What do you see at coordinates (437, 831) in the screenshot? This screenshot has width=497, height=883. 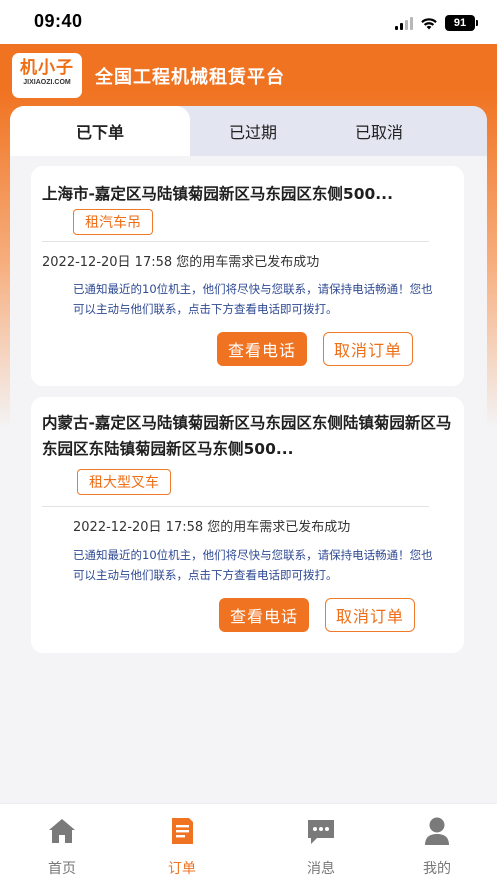 I see `profile-icon` at bounding box center [437, 831].